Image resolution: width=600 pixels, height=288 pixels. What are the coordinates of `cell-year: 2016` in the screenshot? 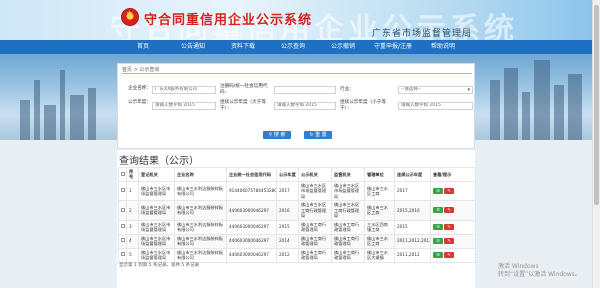 It's located at (287, 210).